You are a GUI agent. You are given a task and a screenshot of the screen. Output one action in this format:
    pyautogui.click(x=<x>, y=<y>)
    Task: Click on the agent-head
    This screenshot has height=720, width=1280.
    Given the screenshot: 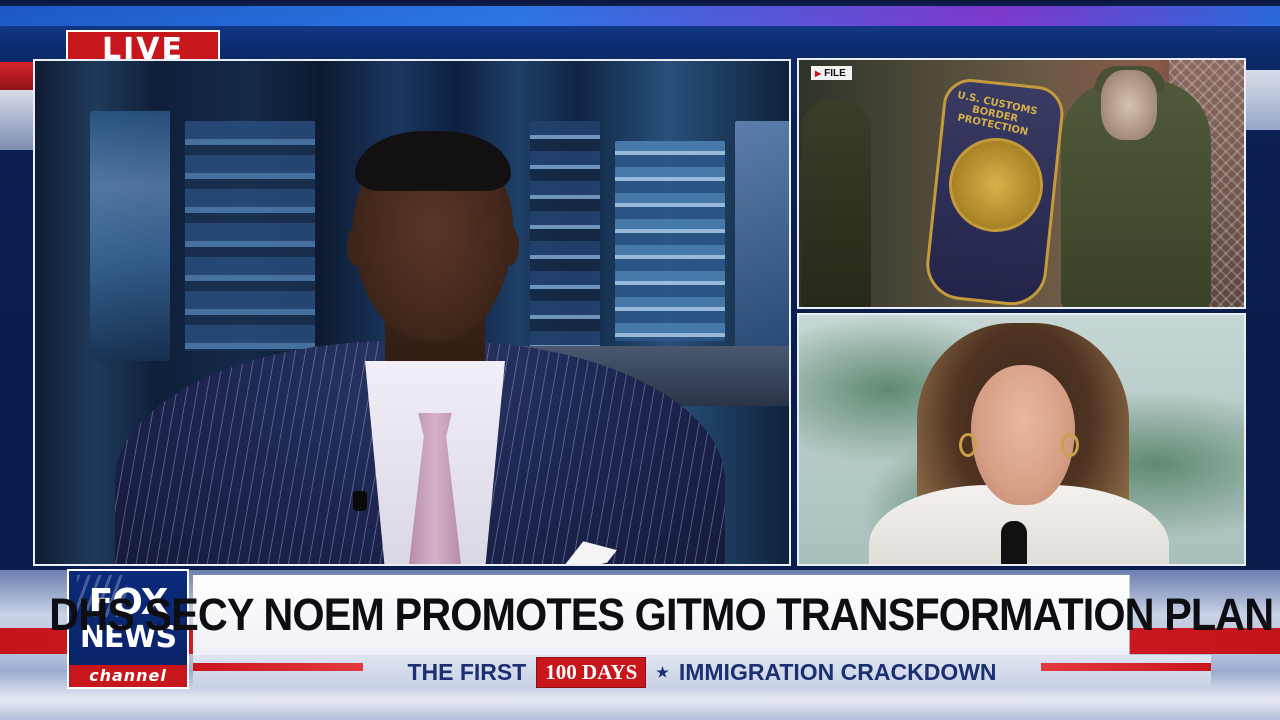 What is the action you would take?
    pyautogui.click(x=1129, y=105)
    